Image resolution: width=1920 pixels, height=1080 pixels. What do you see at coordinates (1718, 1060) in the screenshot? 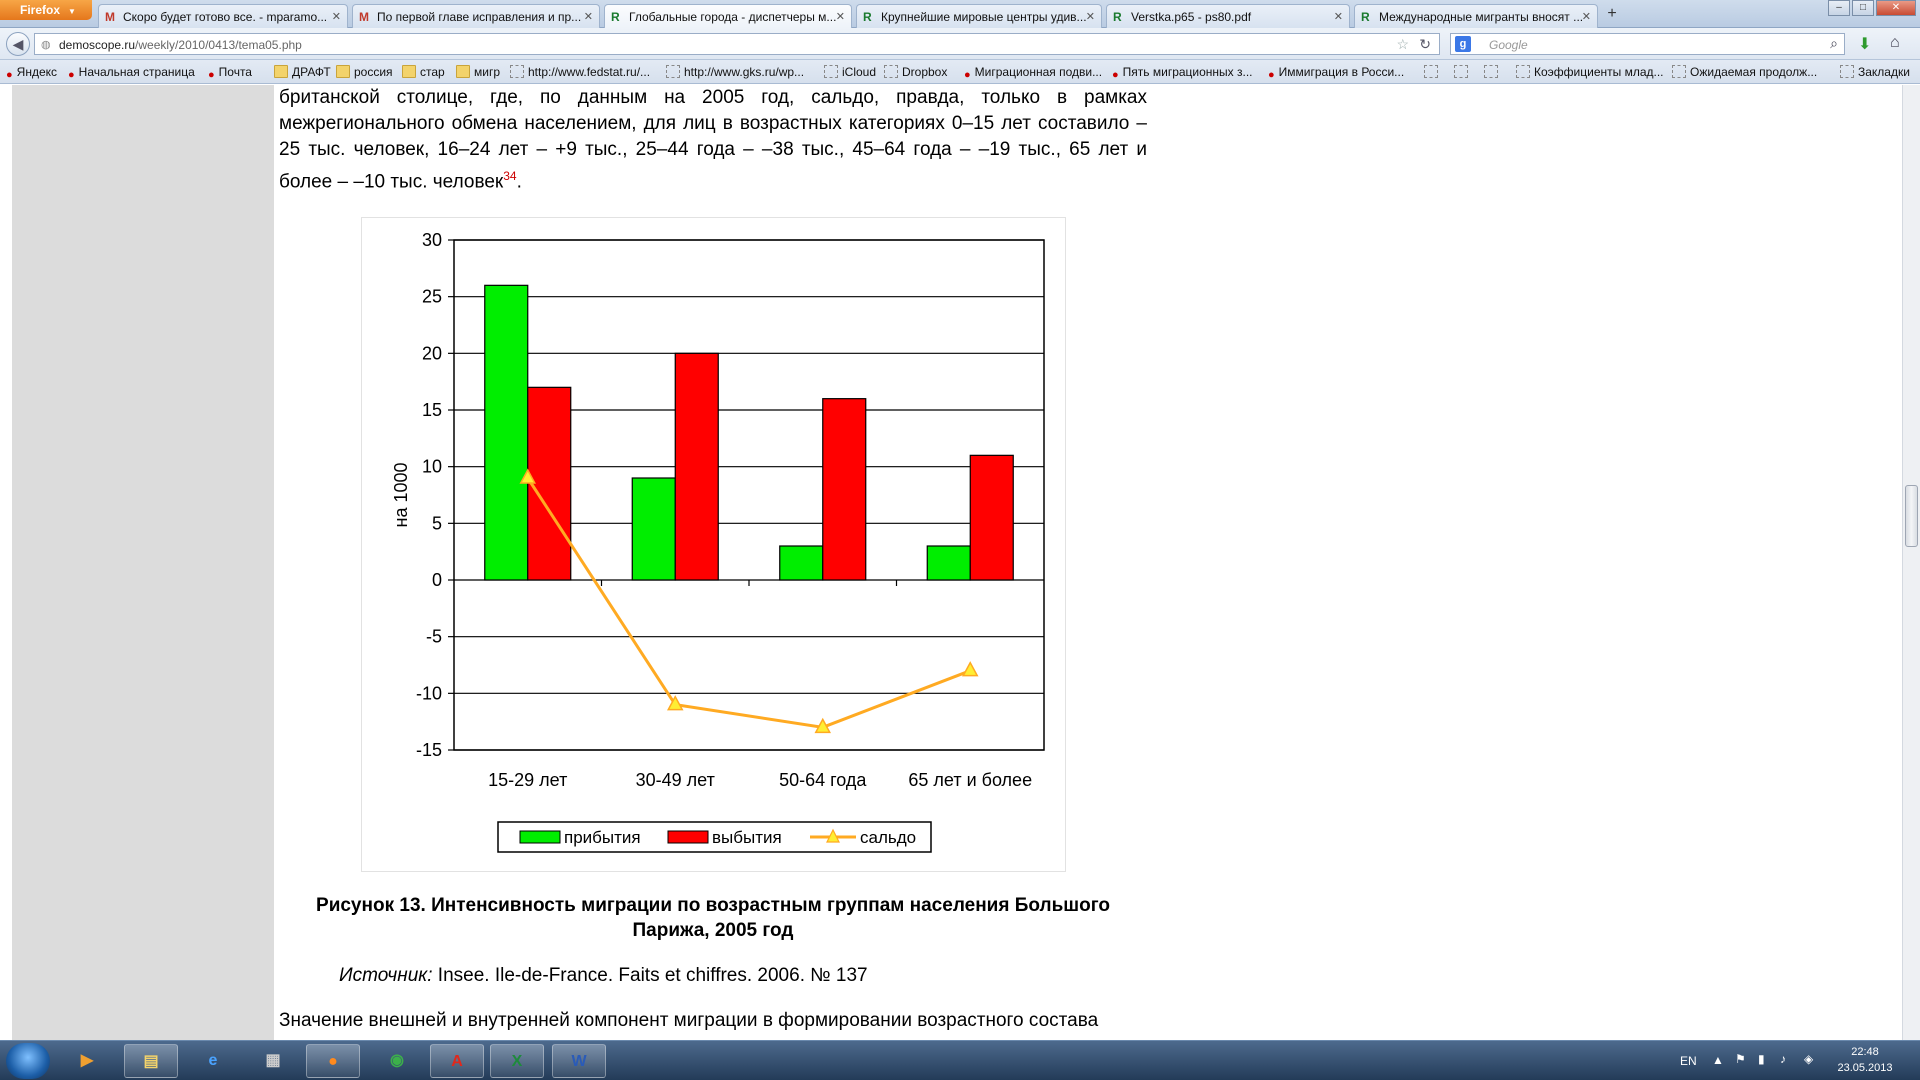
I see `tray-expand-icon: ▲` at bounding box center [1718, 1060].